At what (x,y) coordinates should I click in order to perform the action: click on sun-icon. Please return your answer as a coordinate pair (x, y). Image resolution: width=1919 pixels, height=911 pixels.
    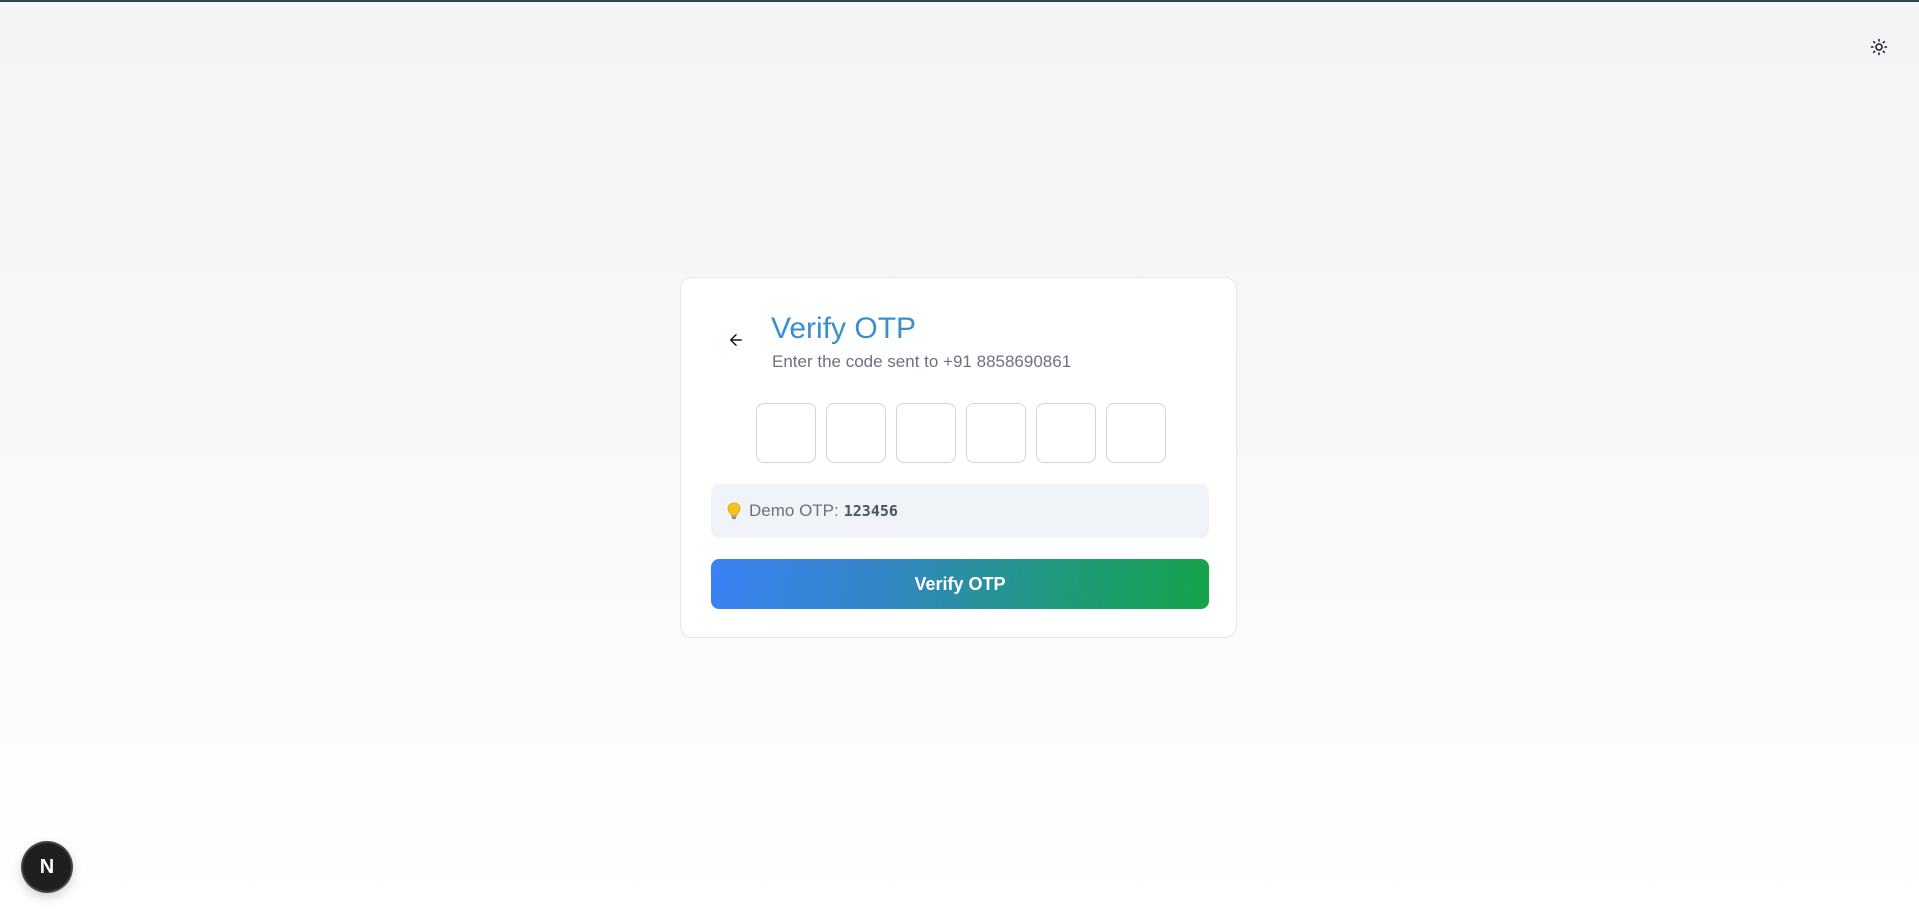
    Looking at the image, I should click on (1879, 47).